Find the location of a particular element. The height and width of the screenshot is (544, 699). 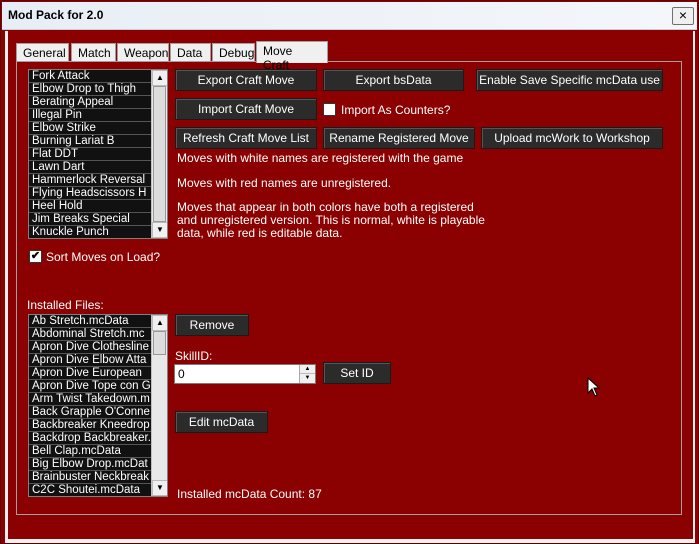

moves-list-item: Jim Breaks Special is located at coordinates (98, 219).